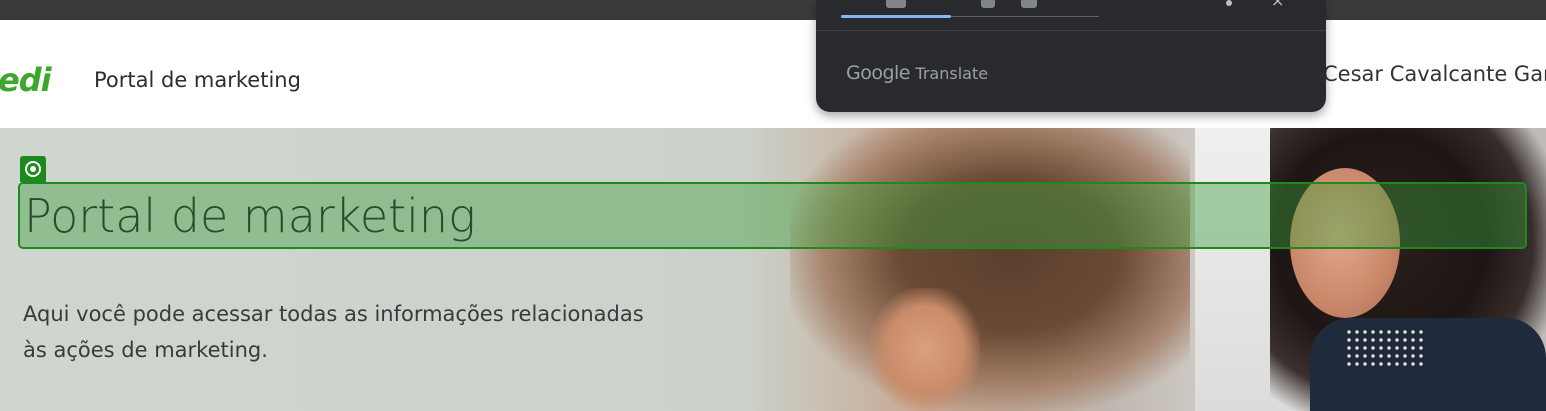 This screenshot has width=1546, height=411. What do you see at coordinates (1071, 56) in the screenshot?
I see `google-translate-popup: × Google Translate` at bounding box center [1071, 56].